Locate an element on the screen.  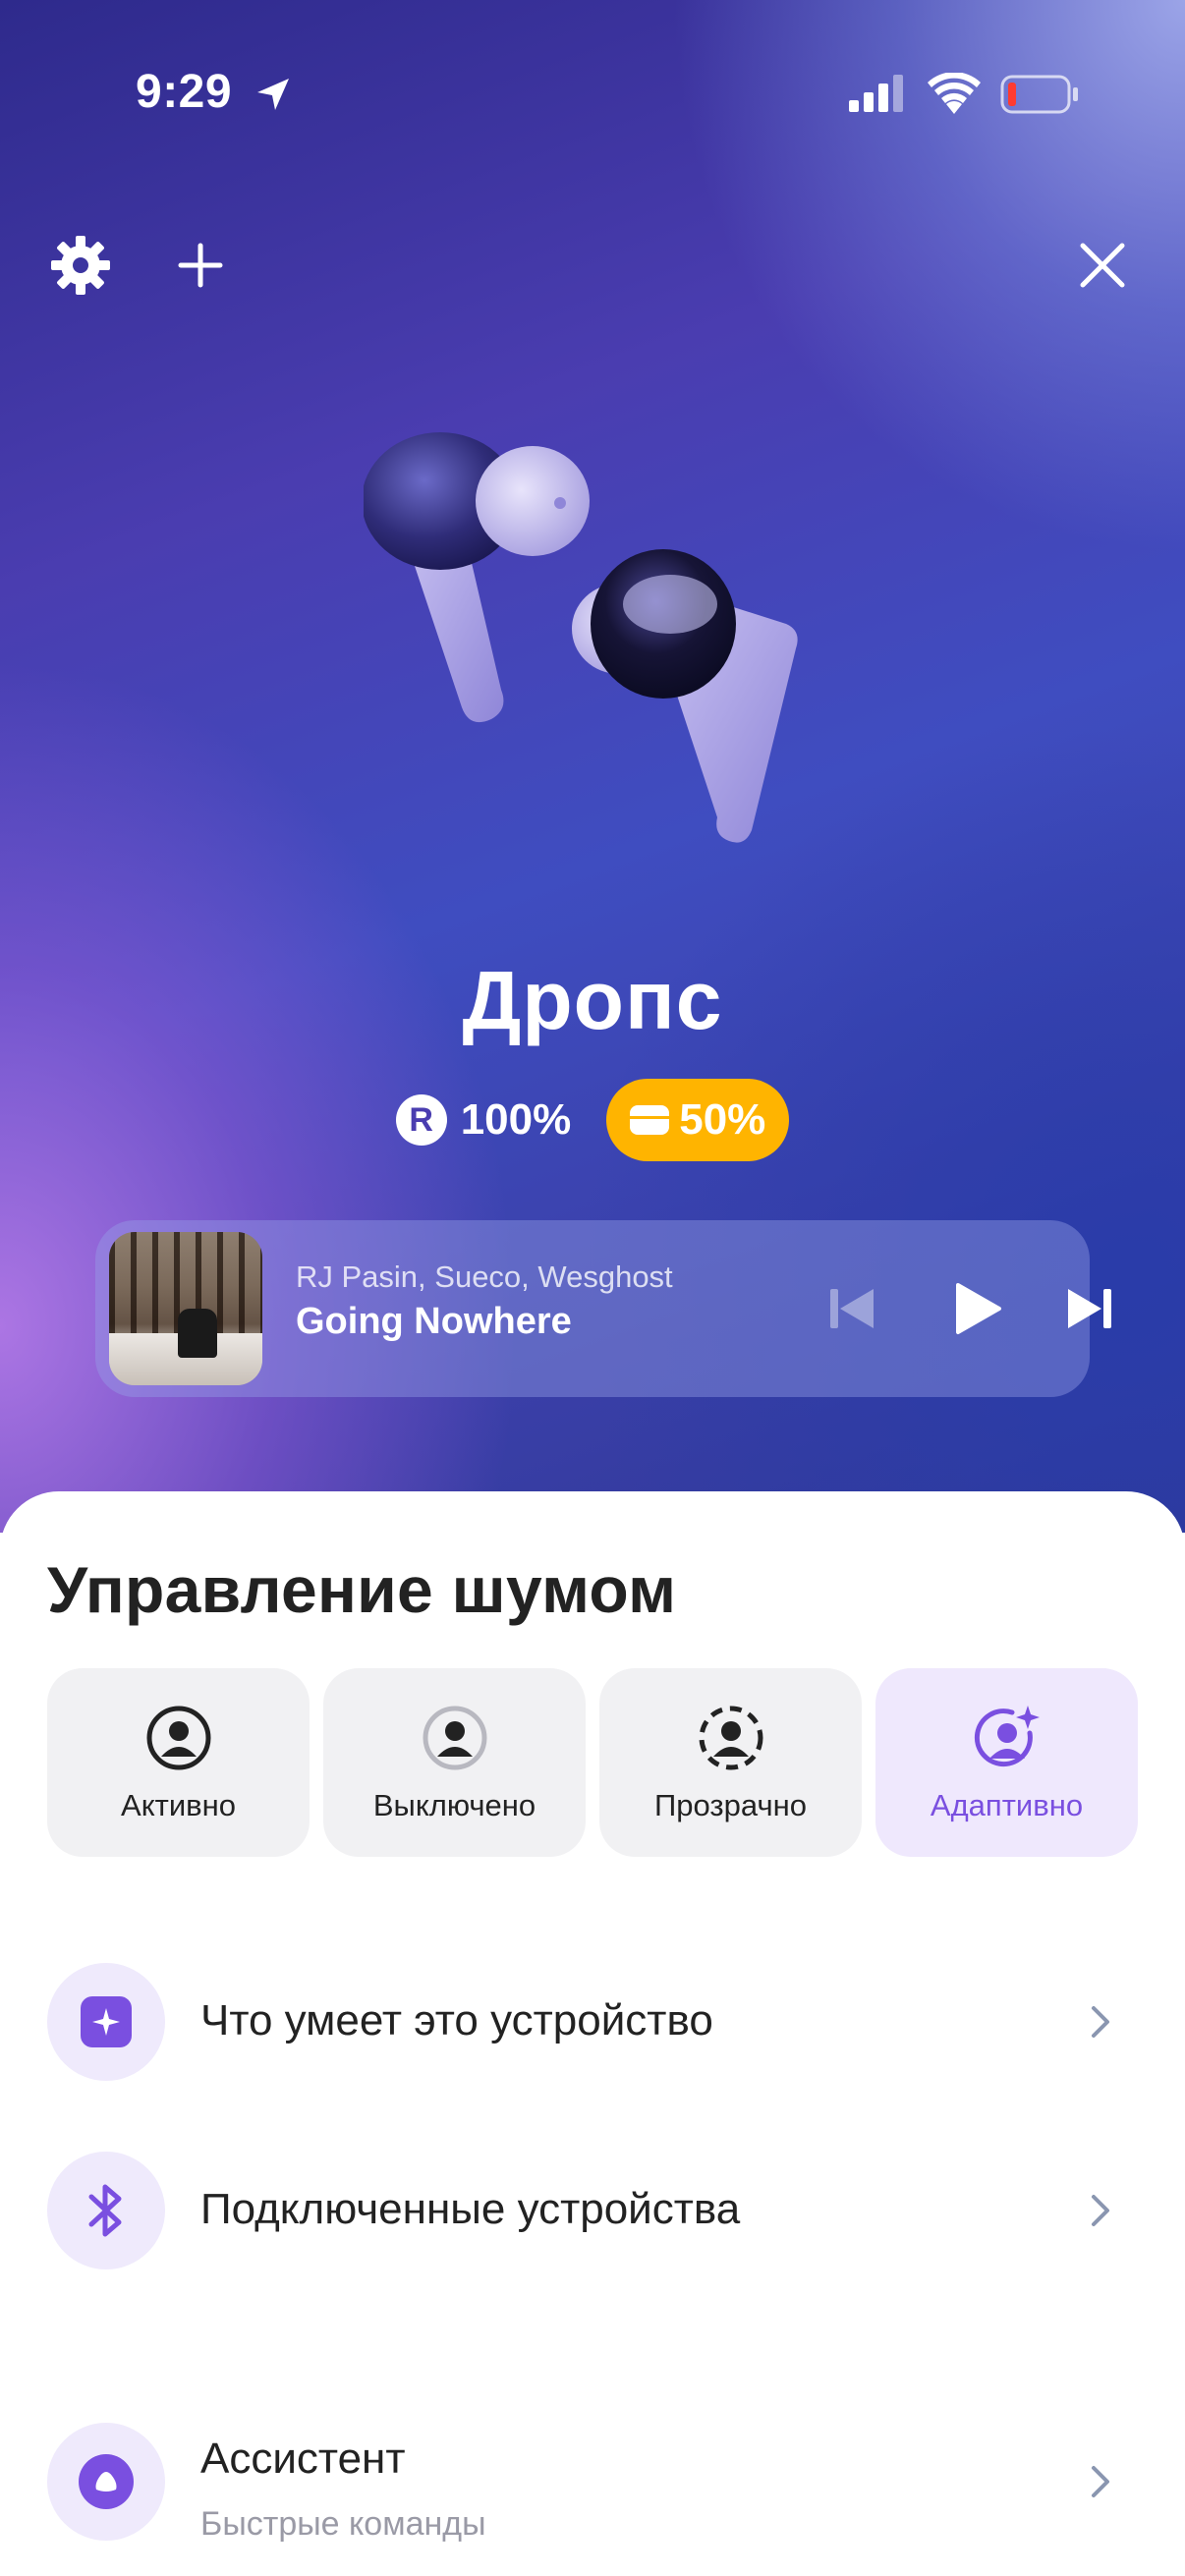
location-arrow-icon is located at coordinates (273, 94).